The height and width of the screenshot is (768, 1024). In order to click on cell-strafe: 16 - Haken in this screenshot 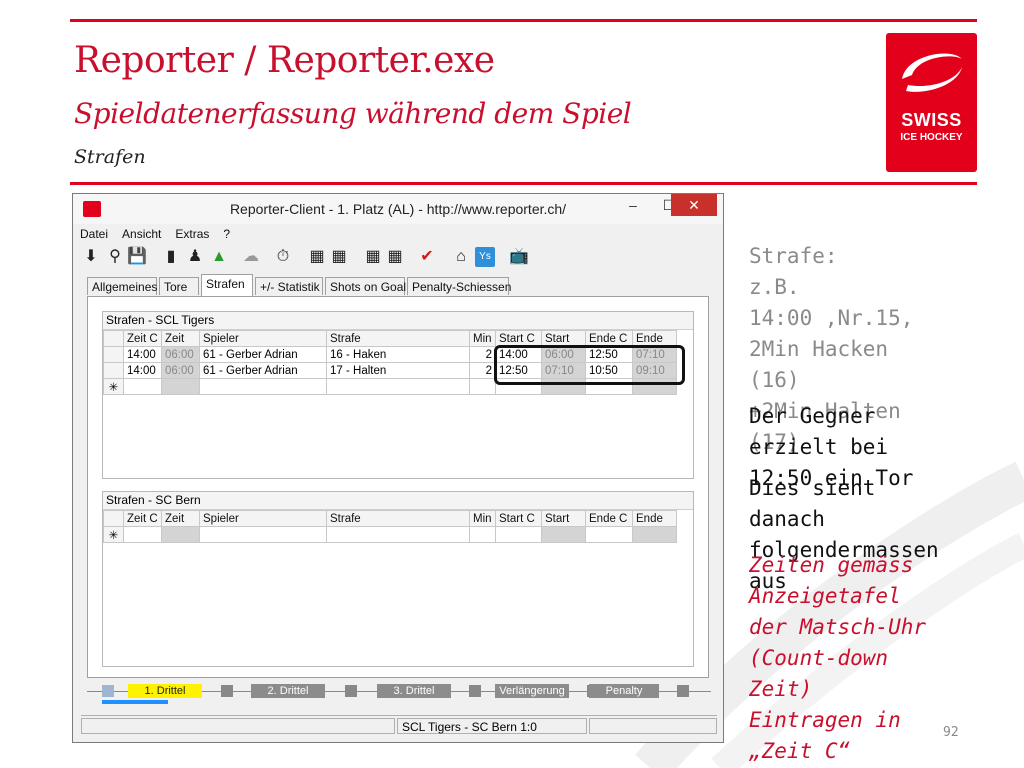, I will do `click(398, 354)`.